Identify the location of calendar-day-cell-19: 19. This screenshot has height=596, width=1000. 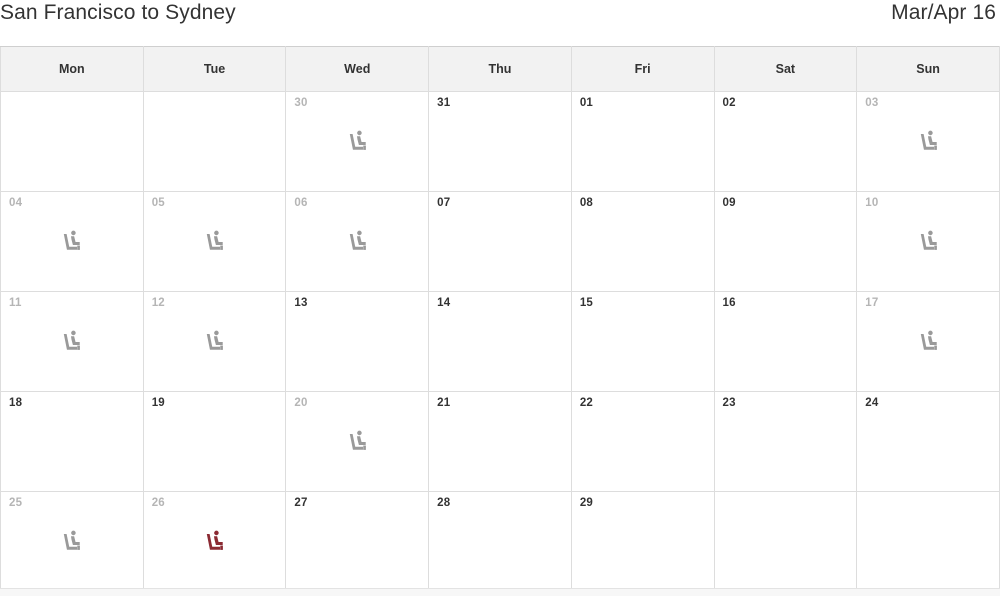
(214, 441).